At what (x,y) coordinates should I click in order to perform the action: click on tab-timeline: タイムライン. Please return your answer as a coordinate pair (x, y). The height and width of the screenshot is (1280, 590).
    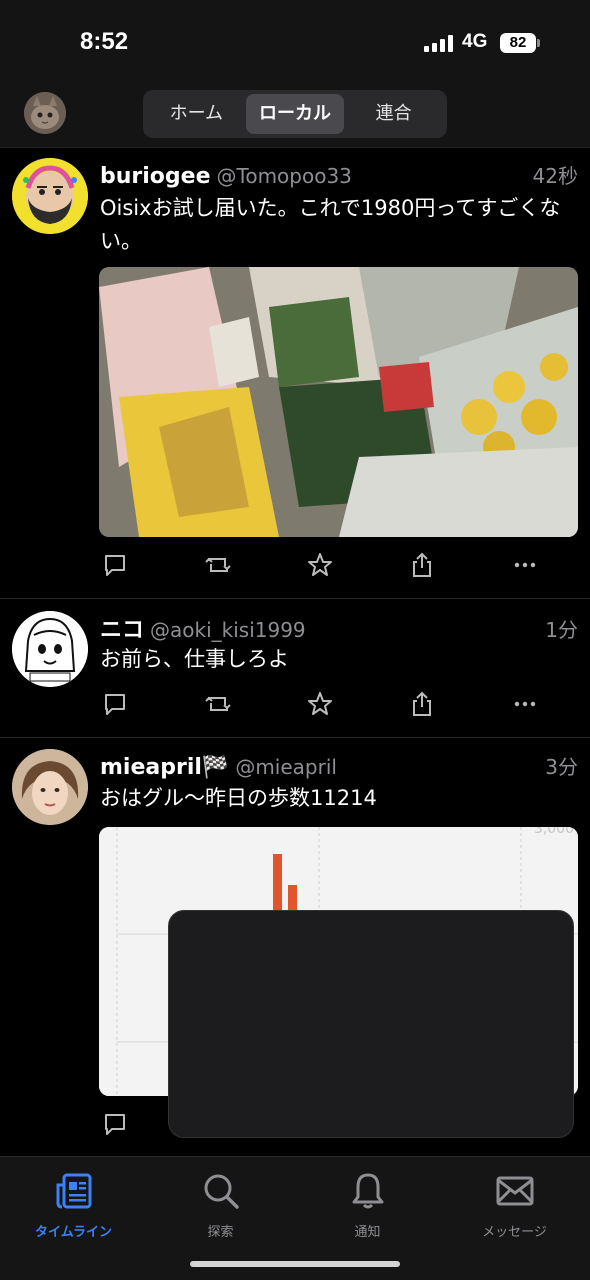
    Looking at the image, I should click on (73, 1202).